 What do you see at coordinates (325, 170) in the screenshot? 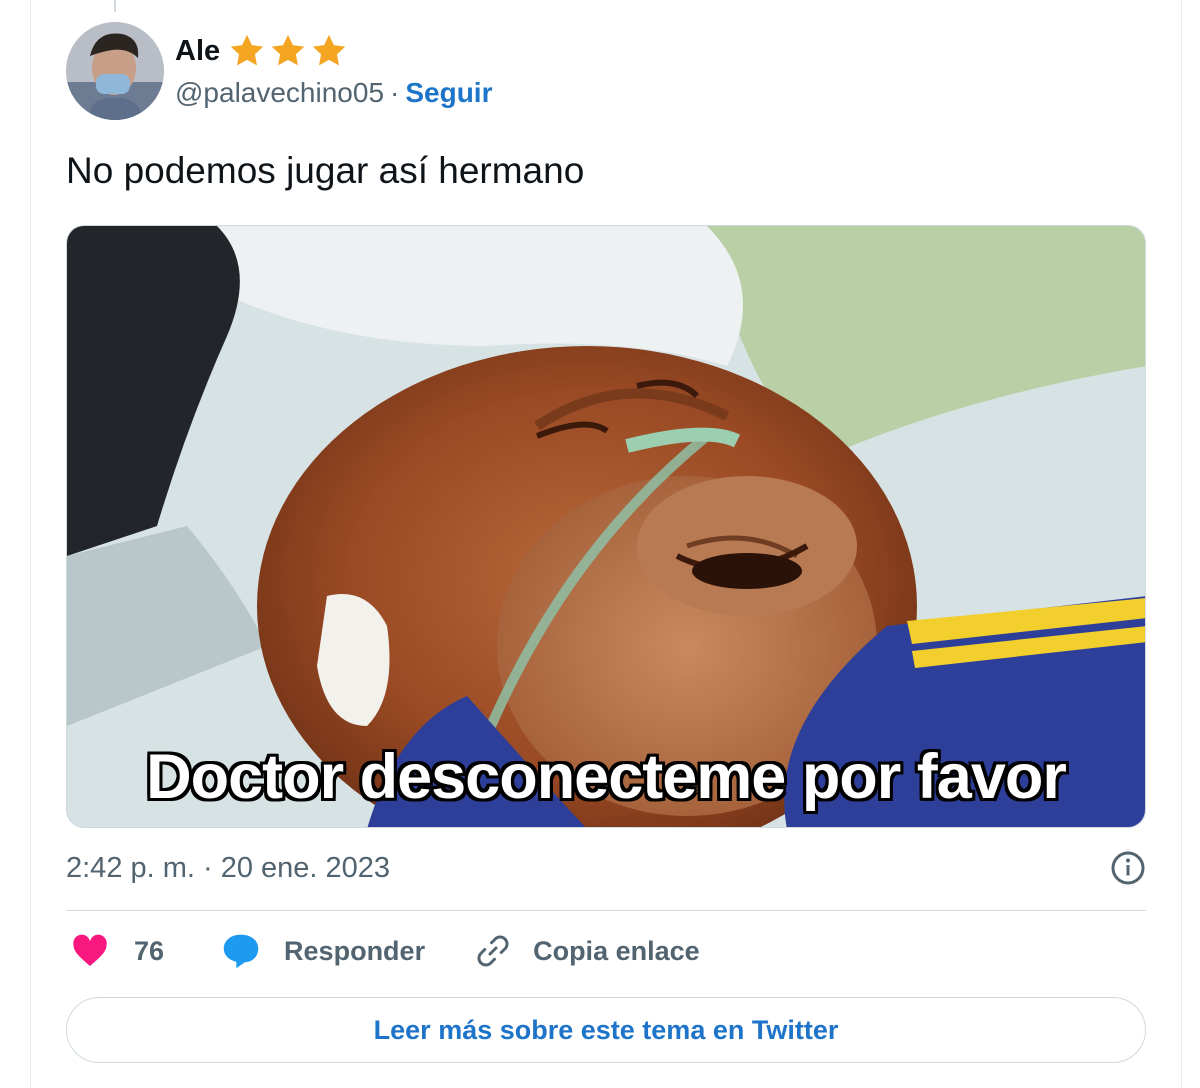
I see `tweet-text: No podemos jugar así hermano` at bounding box center [325, 170].